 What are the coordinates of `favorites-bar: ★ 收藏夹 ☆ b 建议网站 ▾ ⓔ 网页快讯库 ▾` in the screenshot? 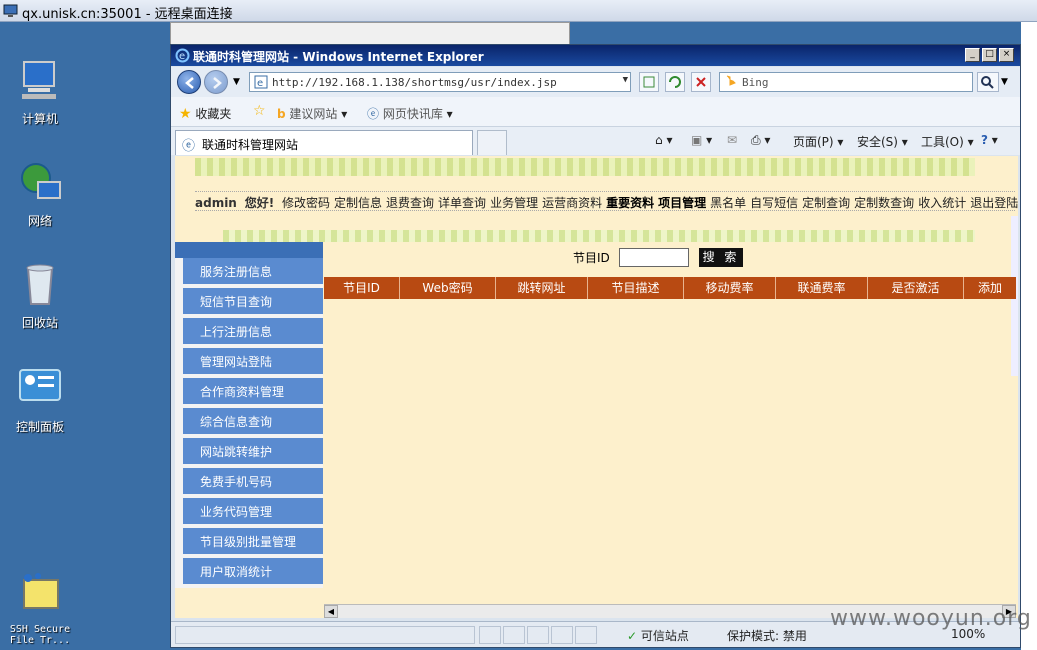 It's located at (595, 112).